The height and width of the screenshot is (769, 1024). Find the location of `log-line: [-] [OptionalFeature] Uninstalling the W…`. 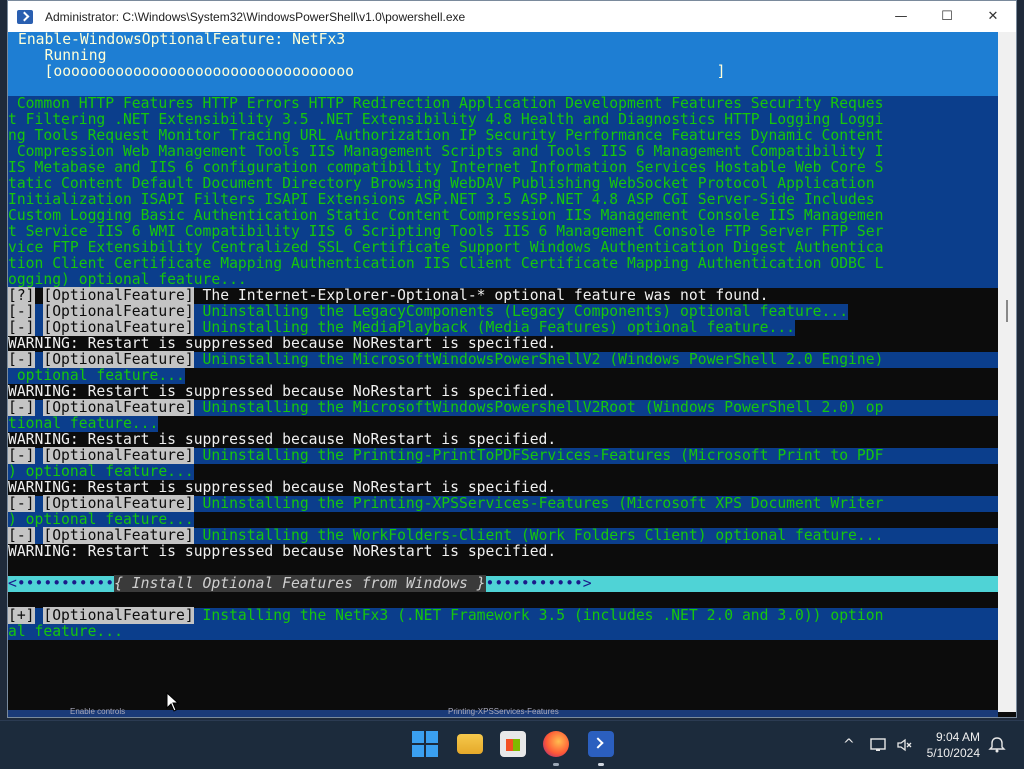

log-line: [-] [OptionalFeature] Uninstalling the W… is located at coordinates (503, 535).